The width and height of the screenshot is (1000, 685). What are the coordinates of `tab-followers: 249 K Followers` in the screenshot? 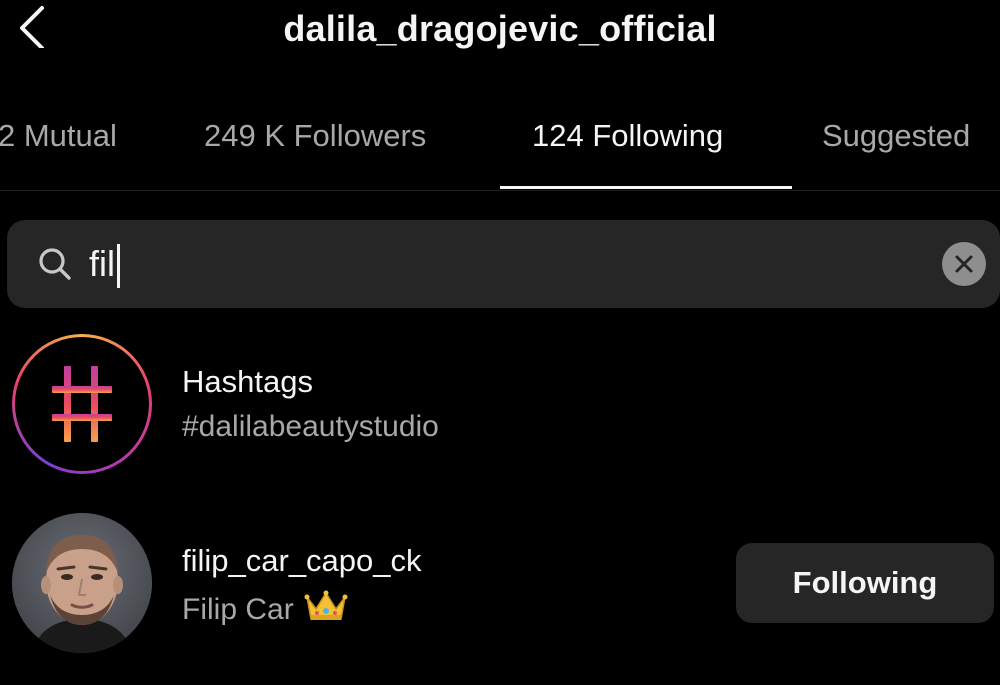 It's located at (315, 136).